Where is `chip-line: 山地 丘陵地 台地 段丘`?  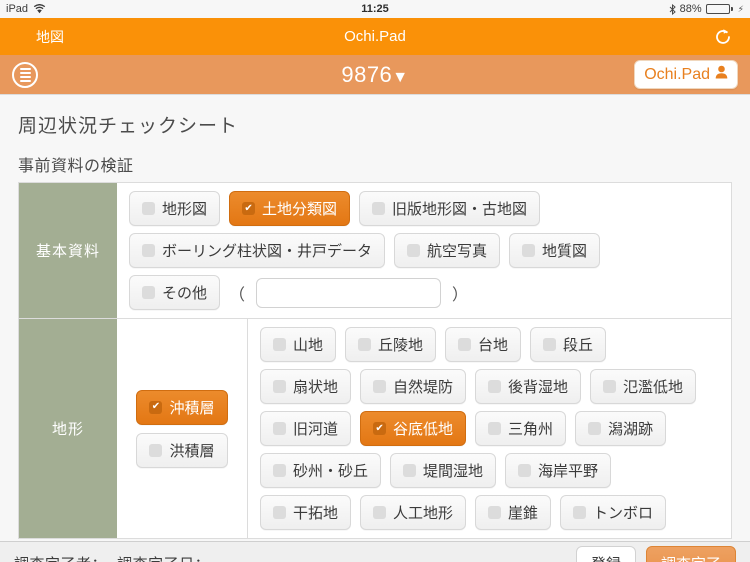
chip-line: 山地 丘陵地 台地 段丘 is located at coordinates (490, 344).